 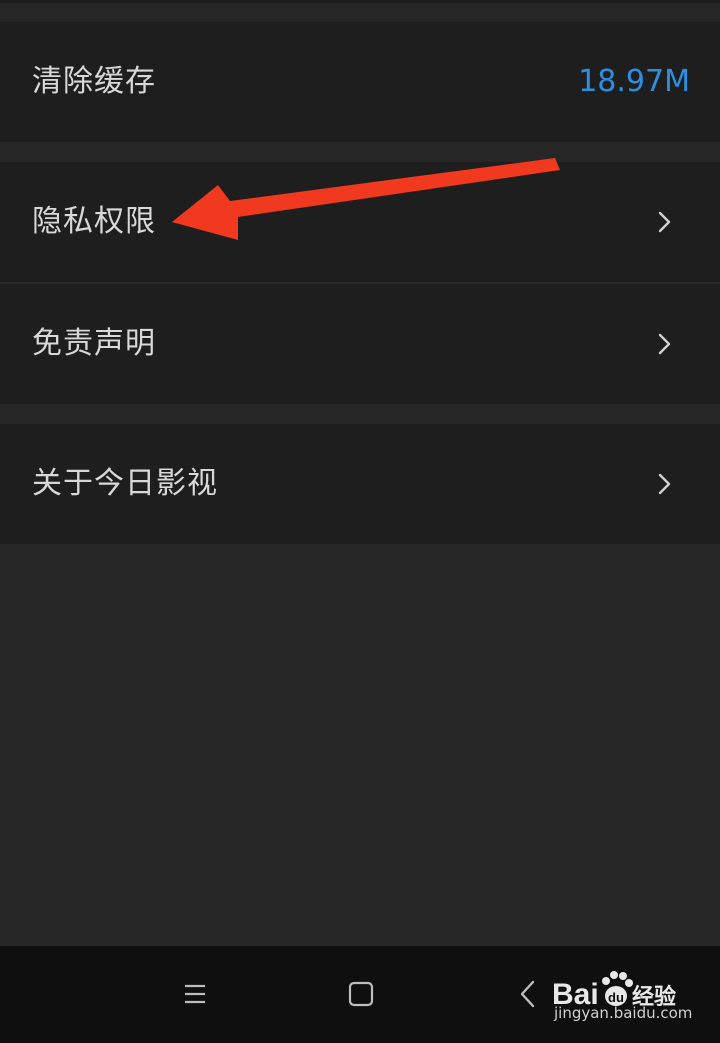 I want to click on about-row: 关于今日影视, so click(x=360, y=484).